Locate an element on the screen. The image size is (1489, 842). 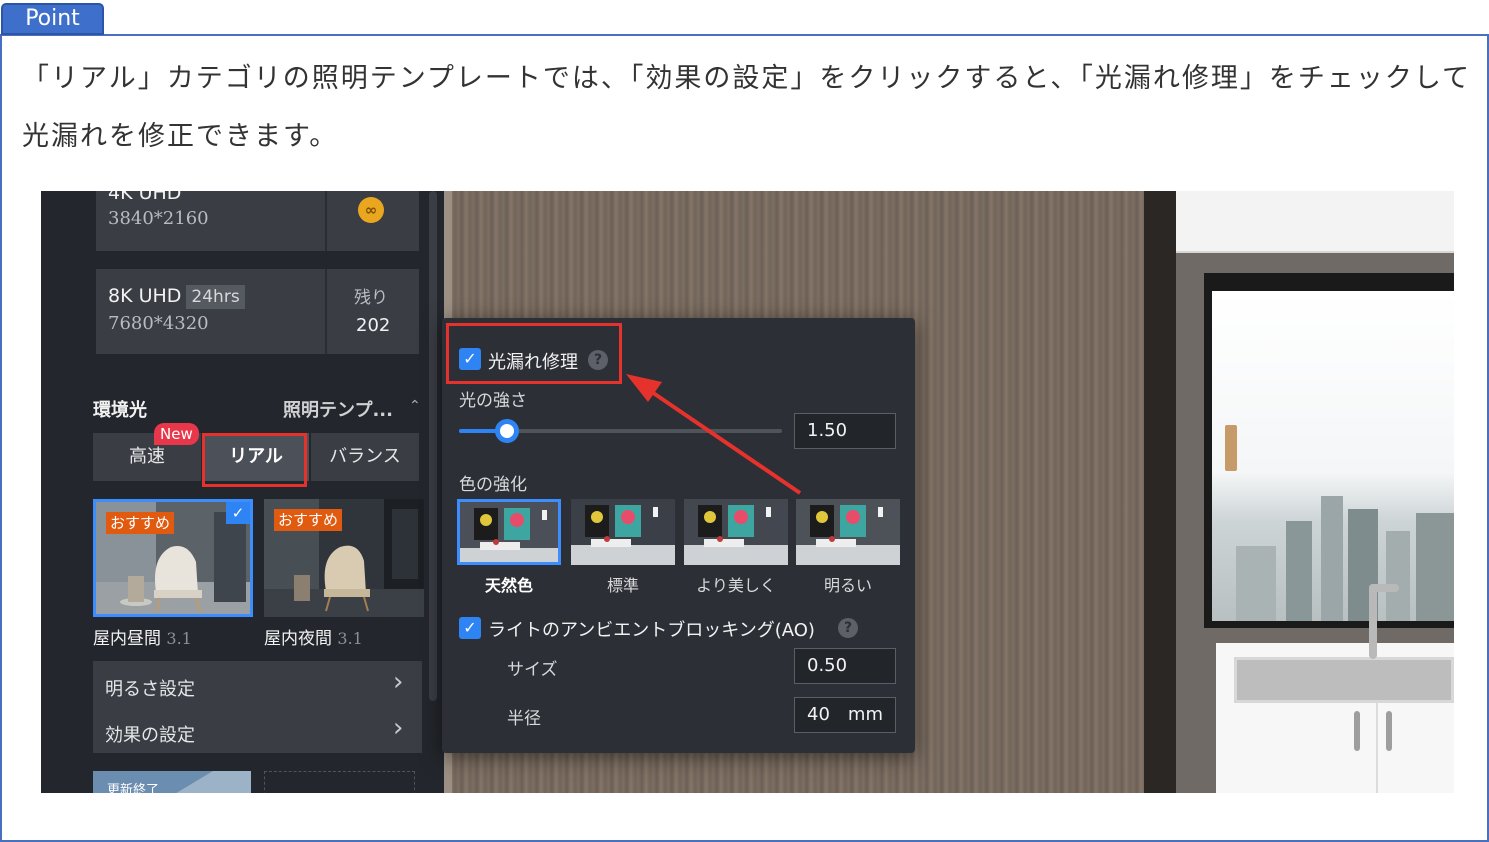
cabinet-divider is located at coordinates (1377, 748).